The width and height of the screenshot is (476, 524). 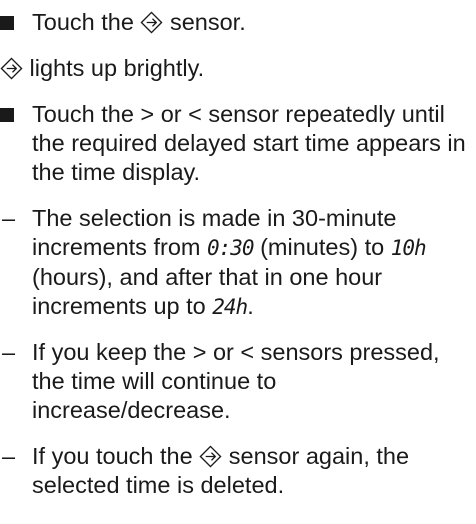 What do you see at coordinates (112, 456) in the screenshot?
I see `note-text-before: If you touch the` at bounding box center [112, 456].